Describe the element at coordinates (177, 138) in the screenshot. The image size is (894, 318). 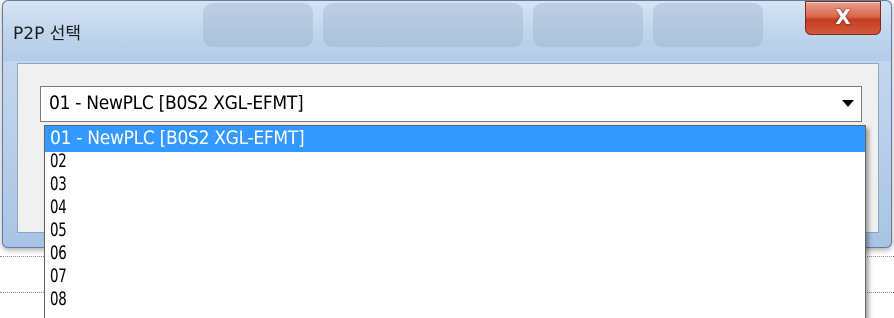
I see `option-label: 01 - NewPLC [B0S2 XGL-EFMT]` at that location.